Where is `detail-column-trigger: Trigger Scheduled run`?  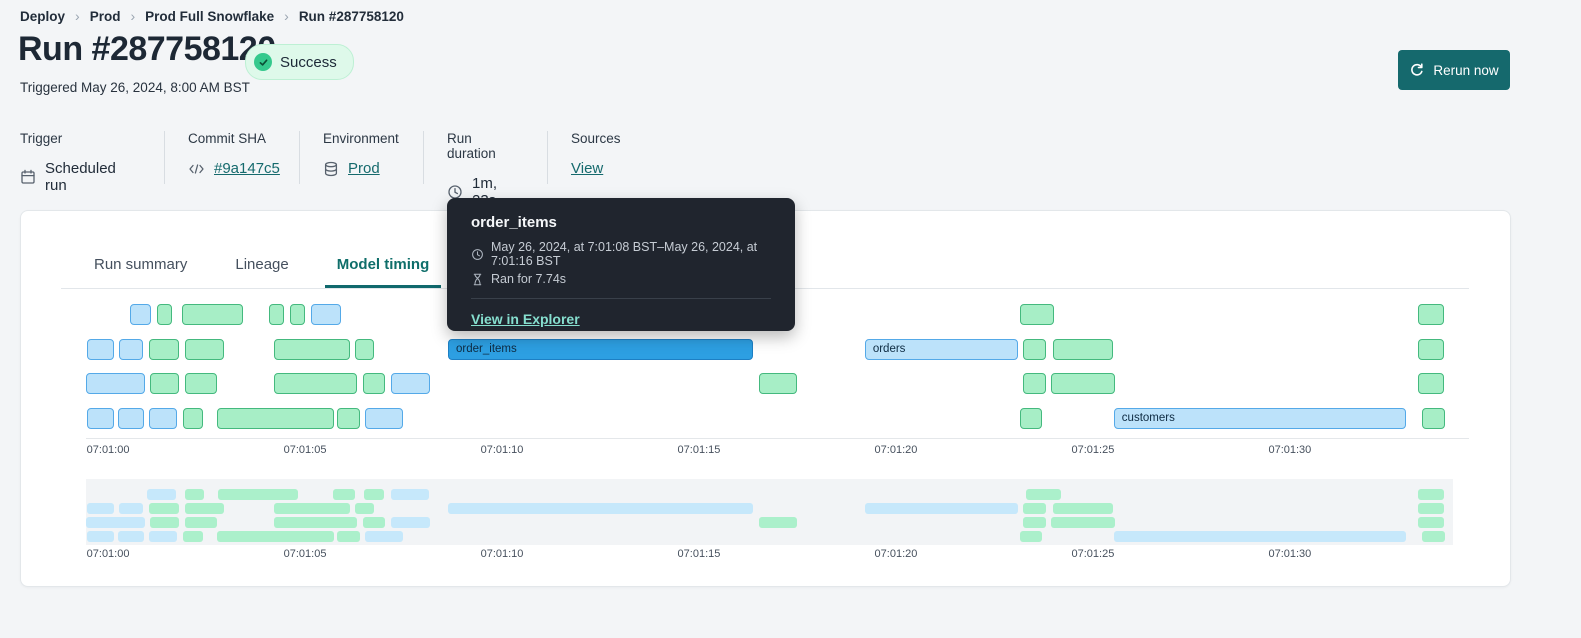 detail-column-trigger: Trigger Scheduled run is located at coordinates (68, 162).